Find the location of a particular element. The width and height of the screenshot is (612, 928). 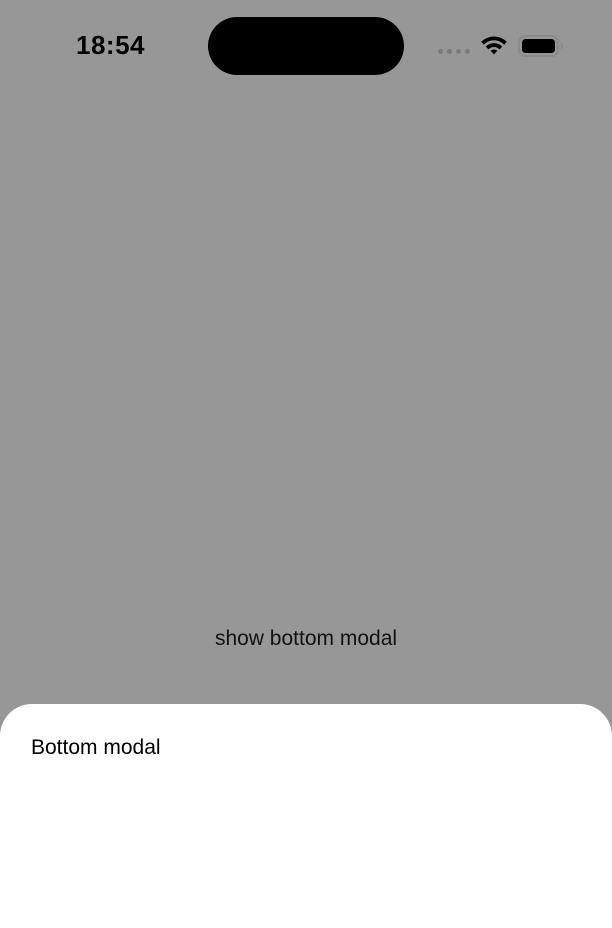

dynamic-island is located at coordinates (306, 46).